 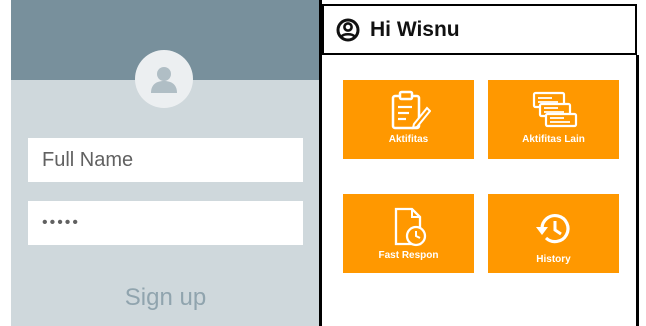 I want to click on tile-history: History, so click(x=553, y=233).